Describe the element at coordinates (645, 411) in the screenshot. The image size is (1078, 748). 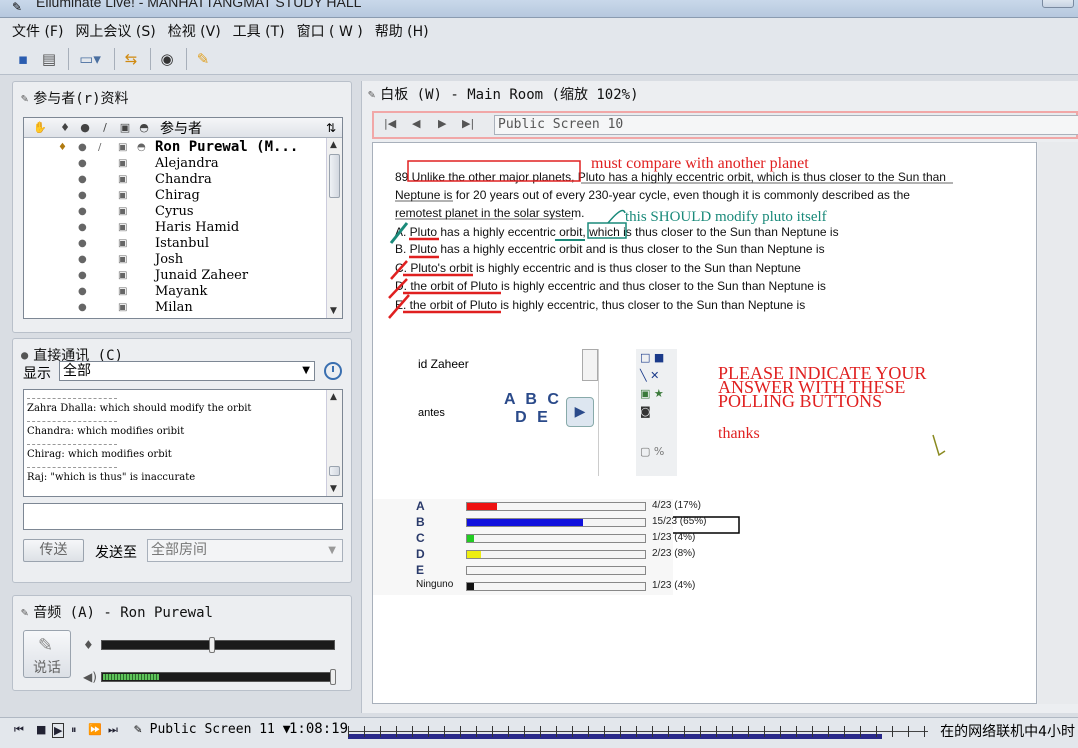
I see `camera-tool-icon: ◙` at that location.